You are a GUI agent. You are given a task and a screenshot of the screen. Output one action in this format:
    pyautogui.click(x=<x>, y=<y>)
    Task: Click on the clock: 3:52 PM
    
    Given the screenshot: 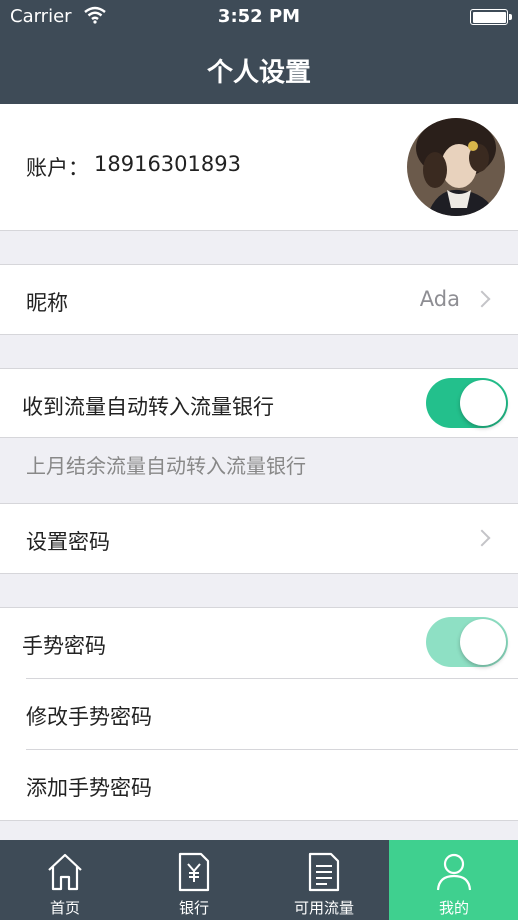 What is the action you would take?
    pyautogui.click(x=259, y=16)
    